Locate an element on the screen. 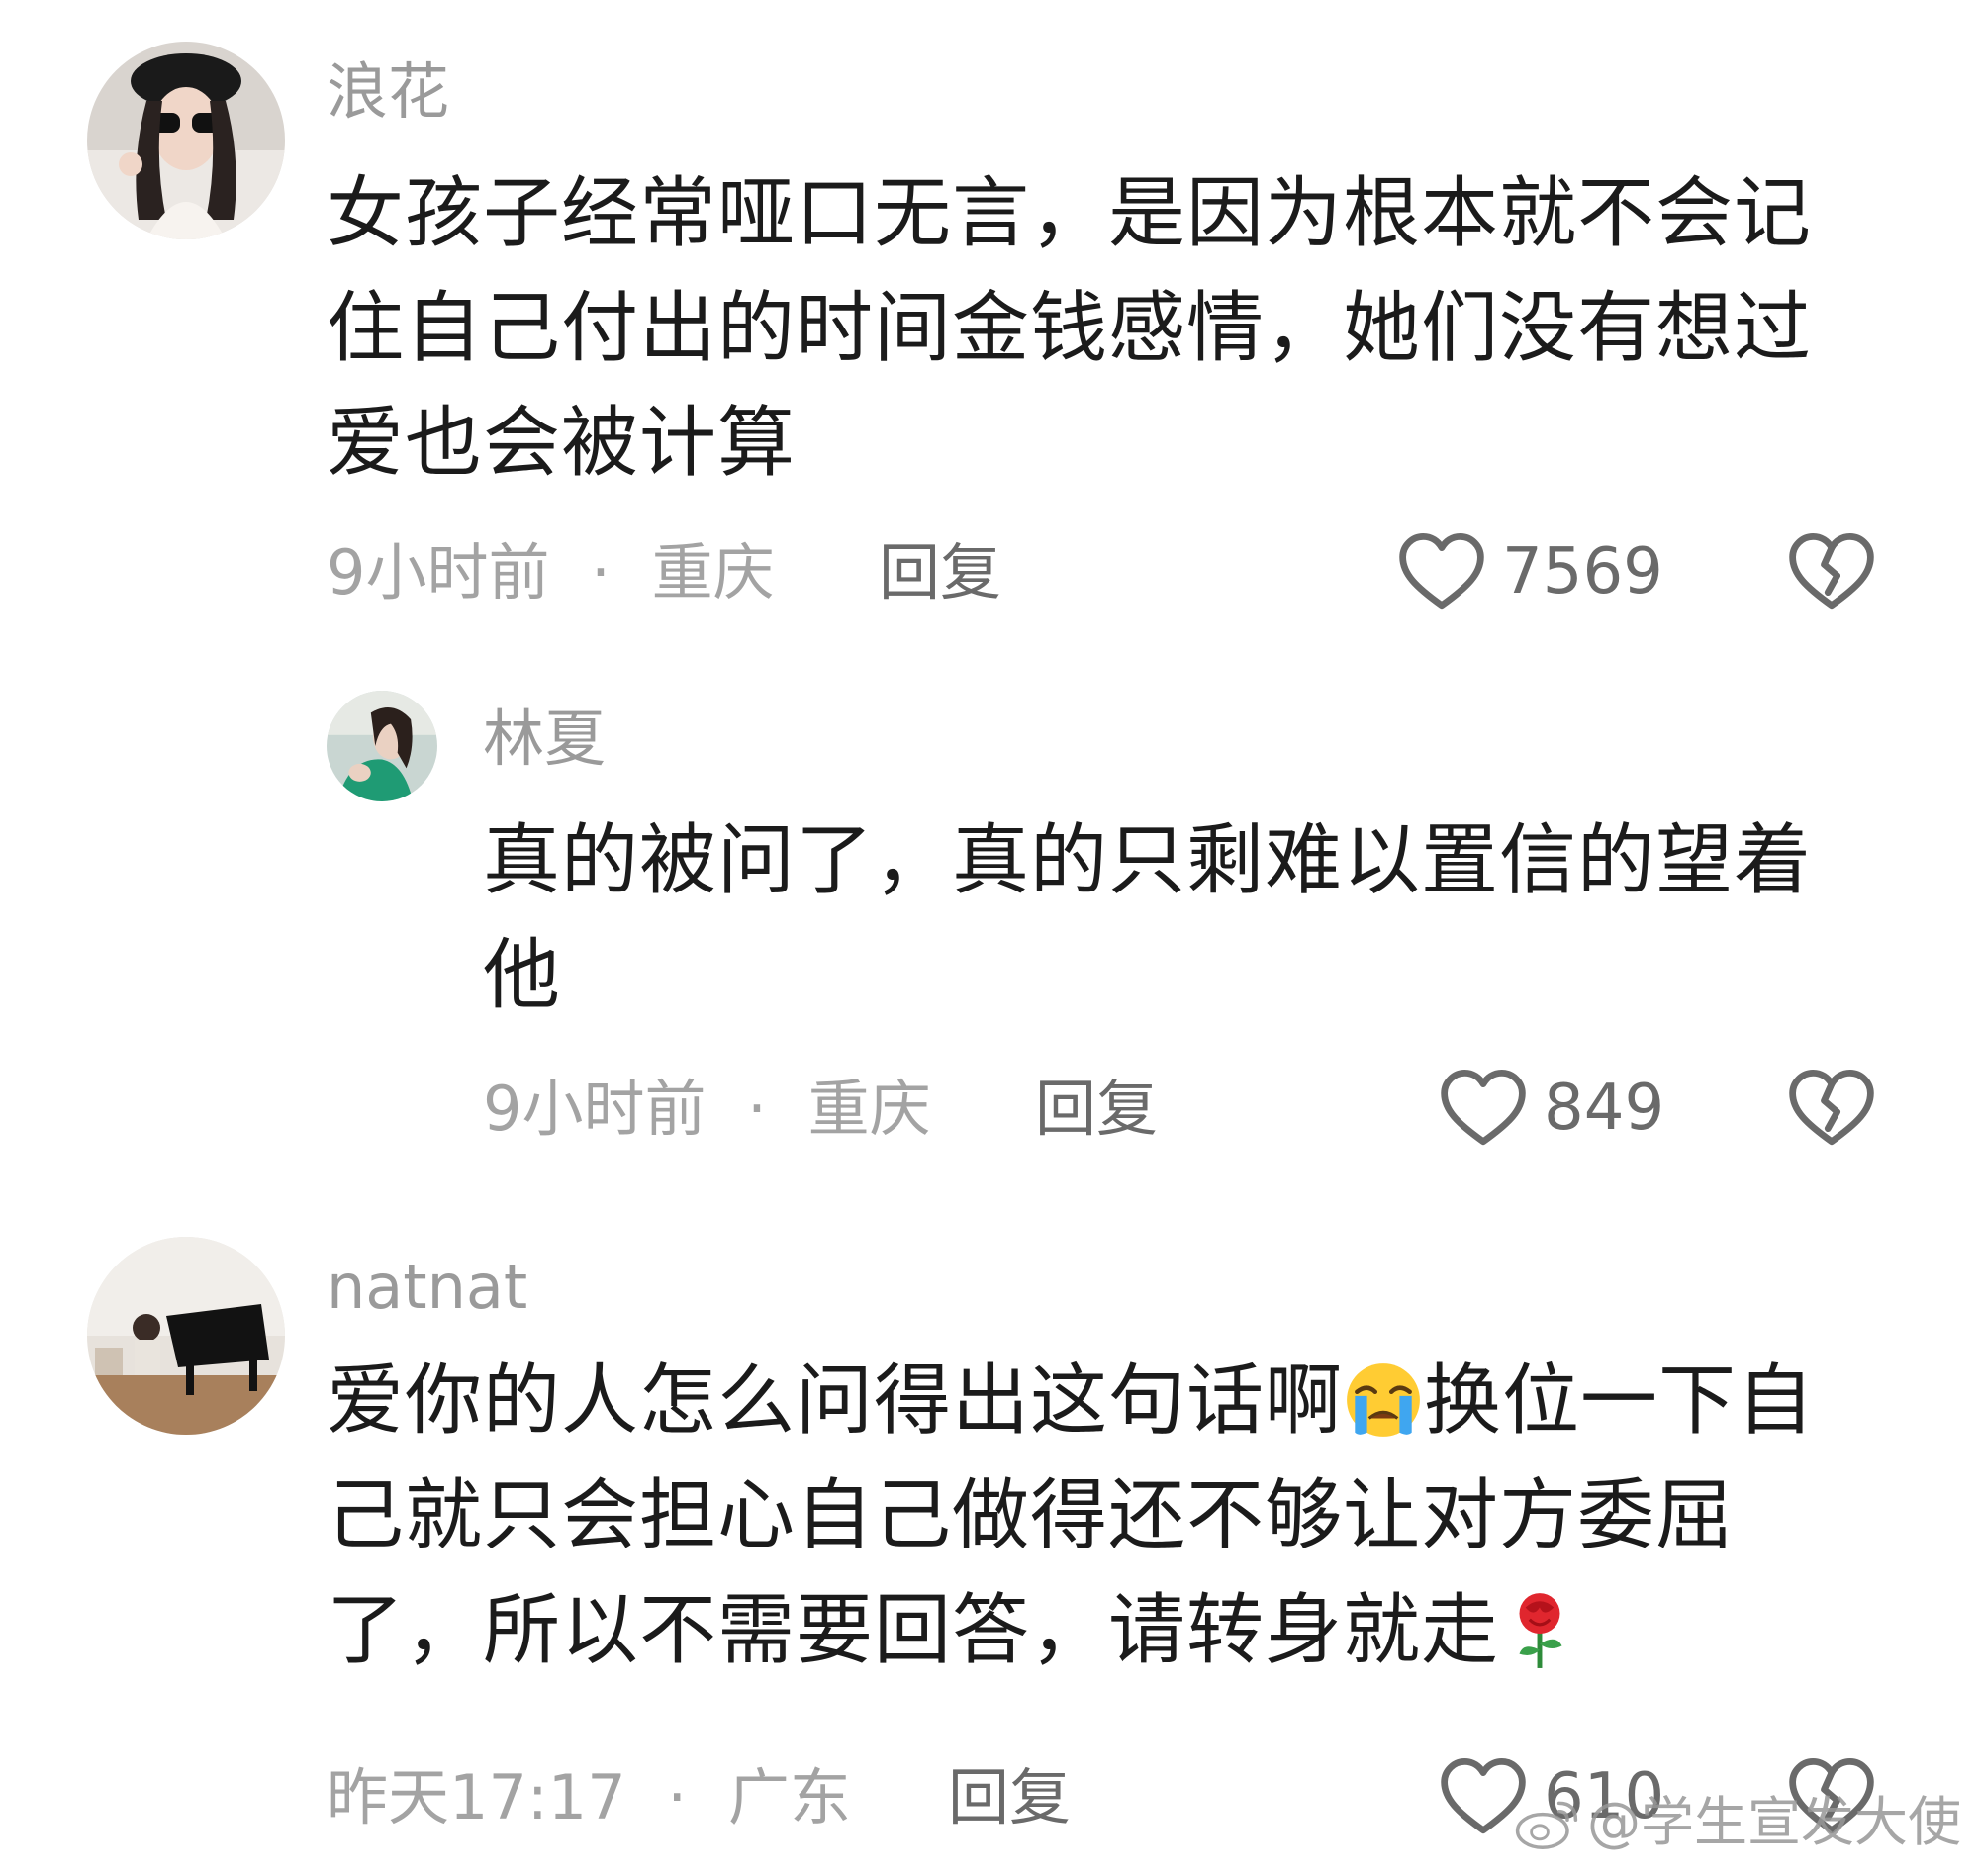 The image size is (1979, 1876). comment-meta: 昨天17:17 · 广东 is located at coordinates (589, 1798).